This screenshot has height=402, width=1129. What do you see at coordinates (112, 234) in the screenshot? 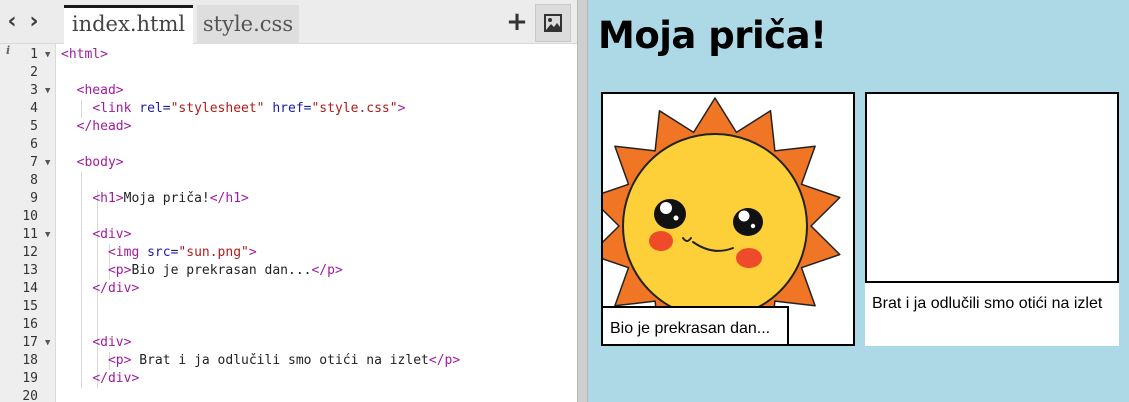
I see `code-token: <div>` at bounding box center [112, 234].